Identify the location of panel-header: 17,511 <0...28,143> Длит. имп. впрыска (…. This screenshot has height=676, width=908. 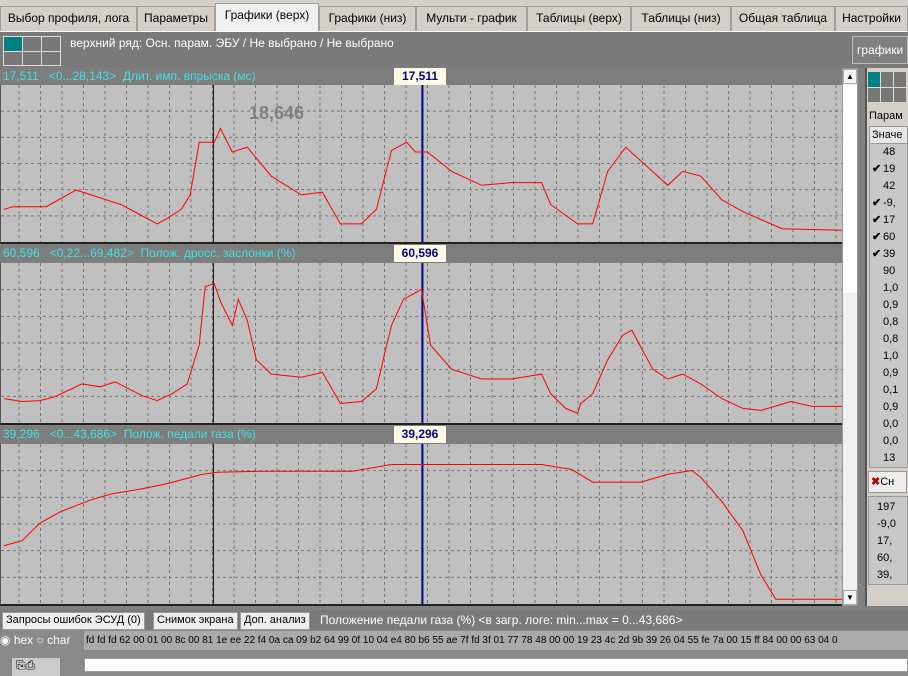
(421, 76).